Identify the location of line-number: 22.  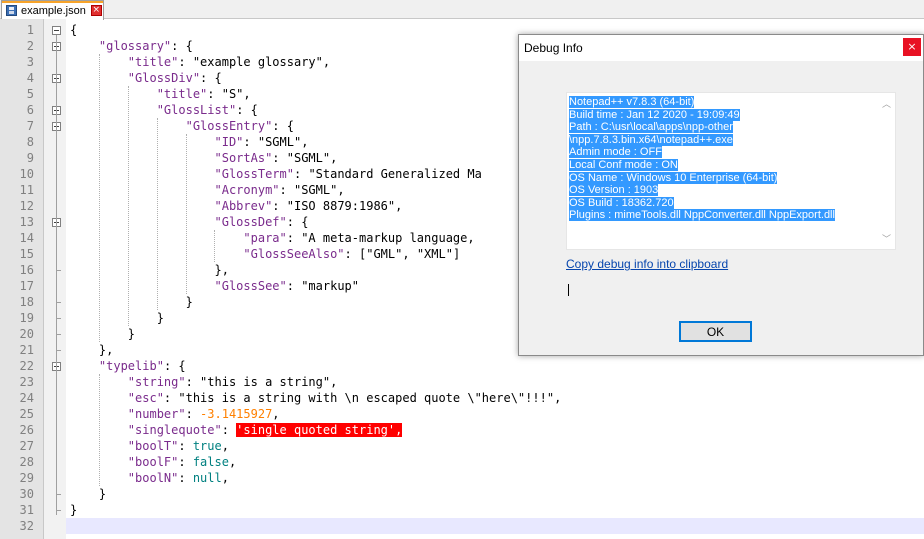
(26, 366).